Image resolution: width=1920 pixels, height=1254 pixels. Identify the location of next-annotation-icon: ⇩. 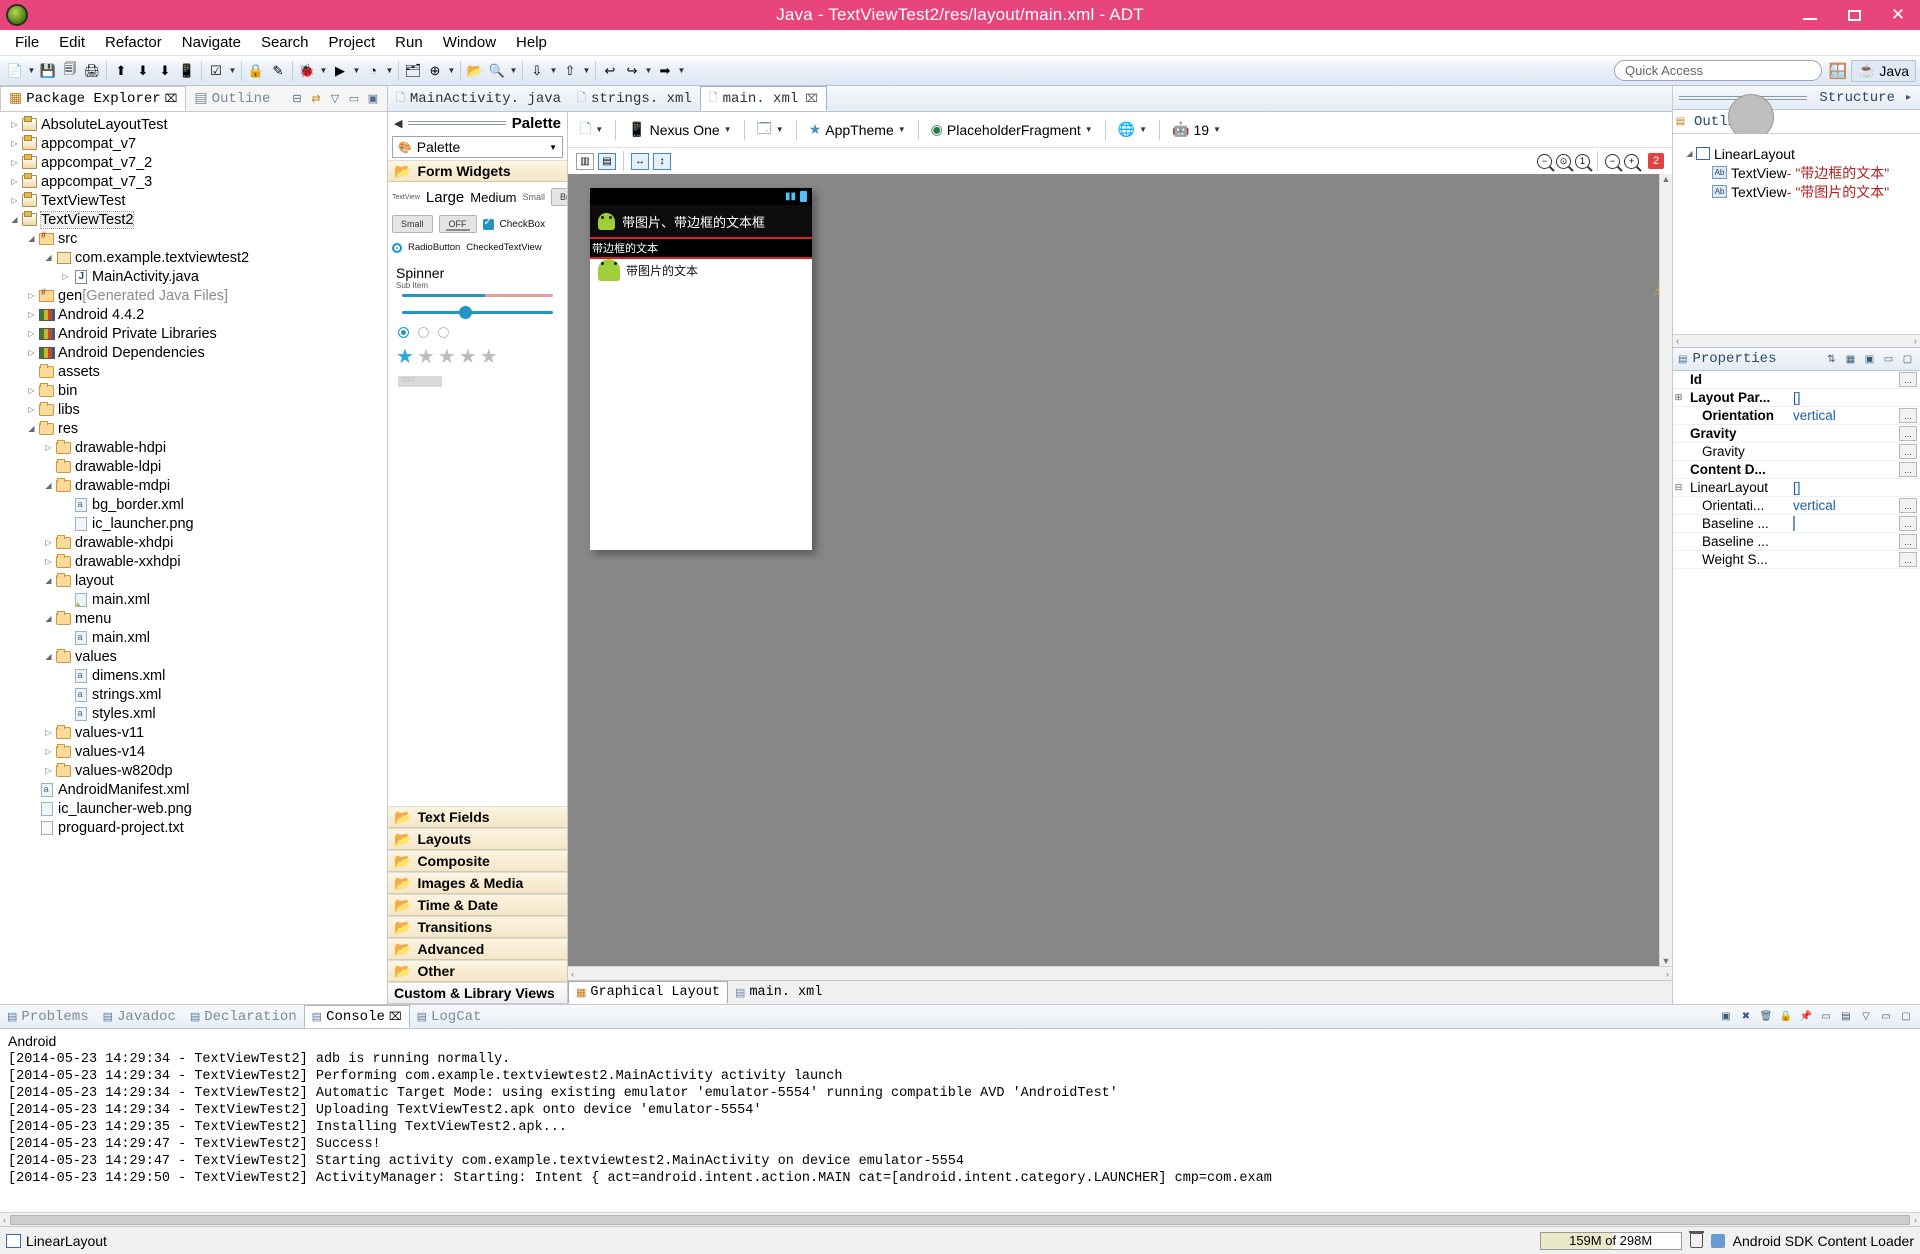
(537, 71).